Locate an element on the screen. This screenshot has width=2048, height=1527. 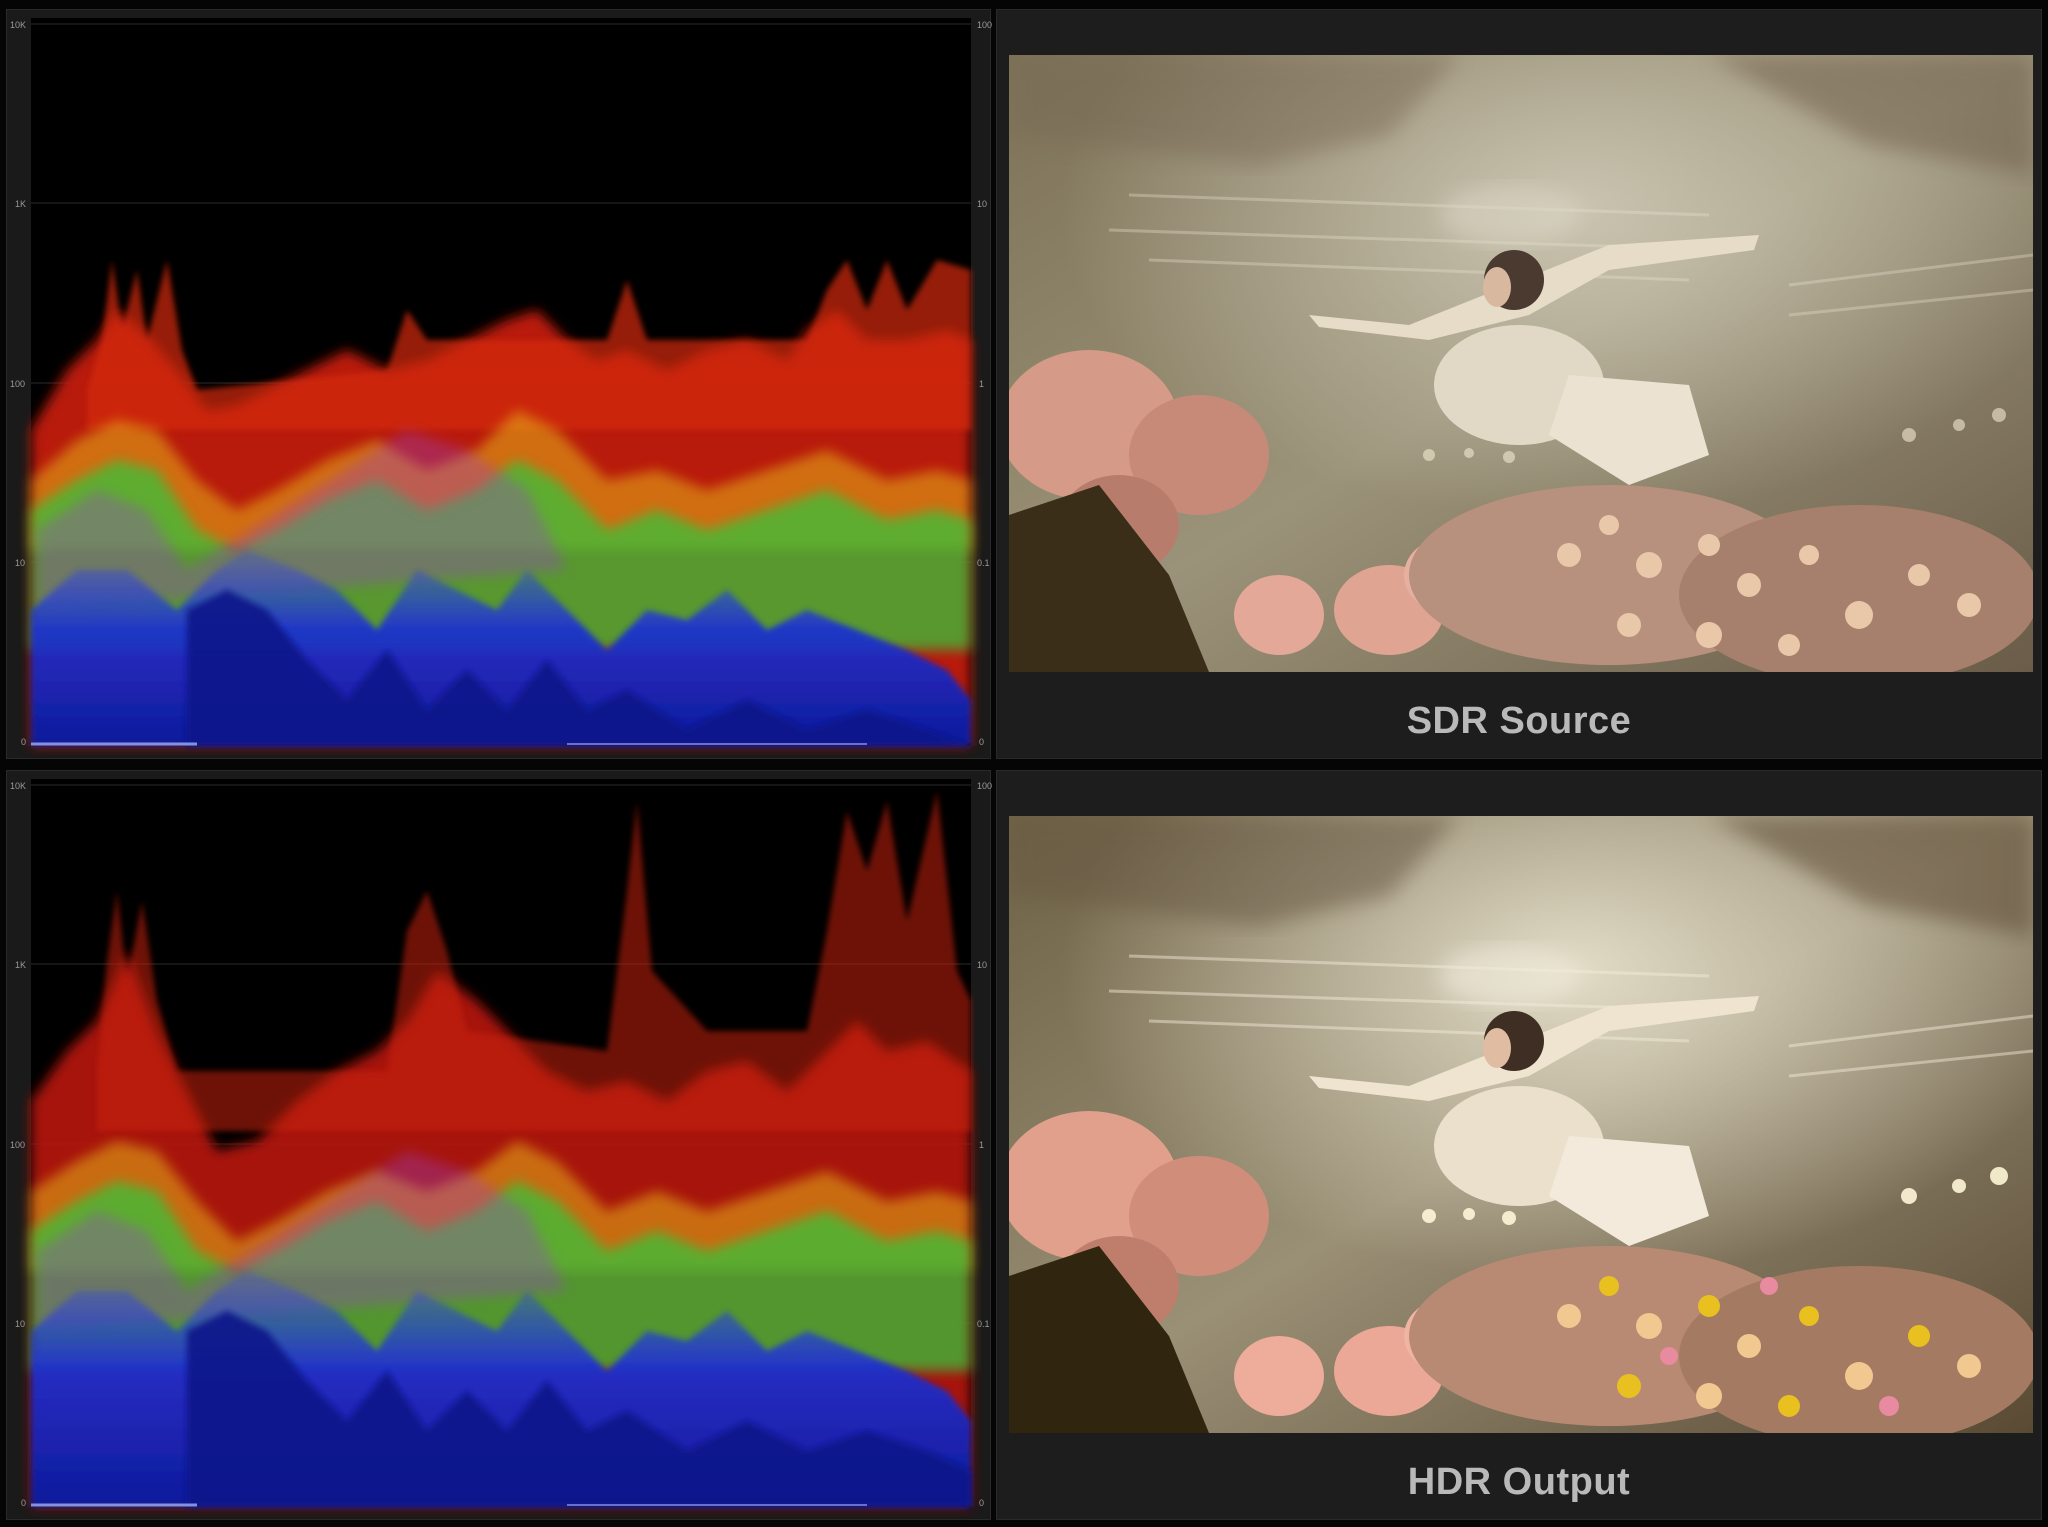
panel-caption: SDR Source is located at coordinates (1519, 721).